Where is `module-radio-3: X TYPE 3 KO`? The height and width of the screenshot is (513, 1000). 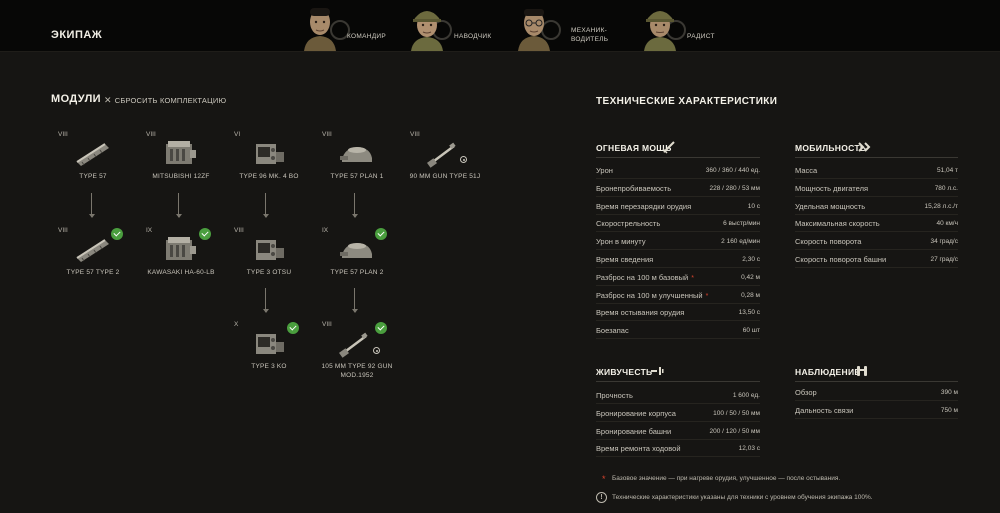 module-radio-3: X TYPE 3 KO is located at coordinates (269, 351).